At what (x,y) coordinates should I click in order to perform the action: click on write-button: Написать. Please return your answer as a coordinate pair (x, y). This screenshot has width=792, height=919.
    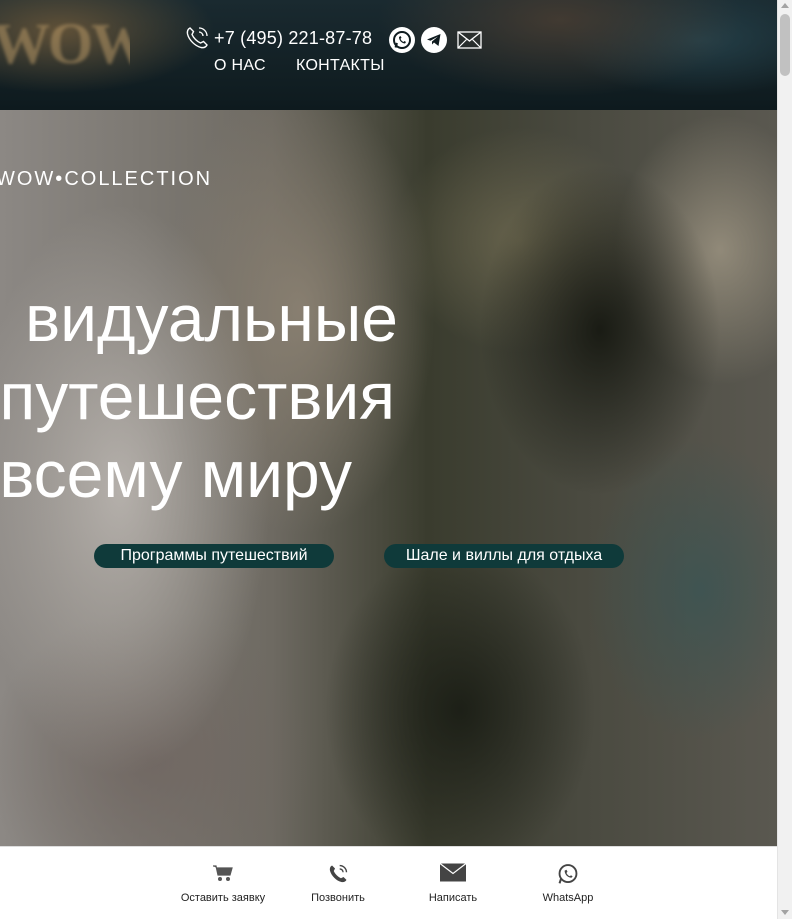
    Looking at the image, I should click on (453, 883).